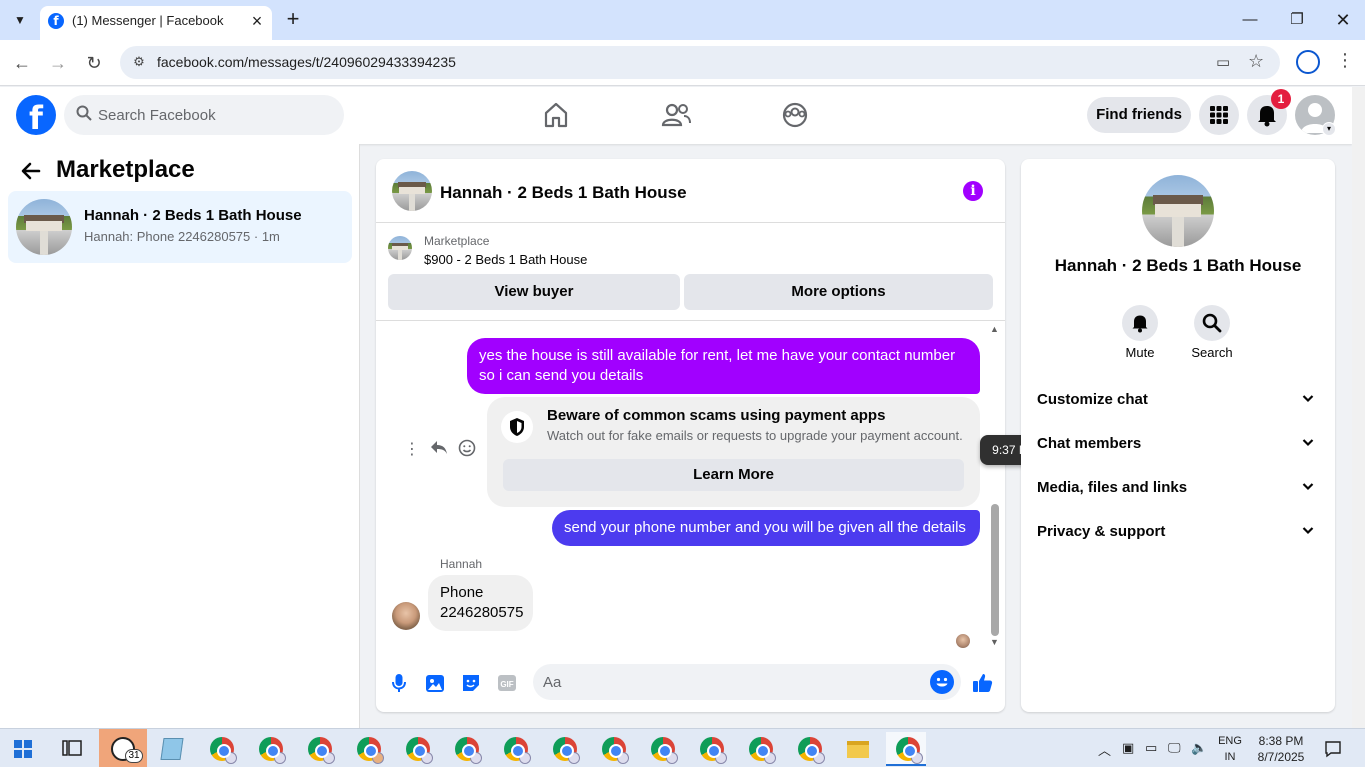 Image resolution: width=1365 pixels, height=767 pixels. I want to click on friends-icon, so click(676, 115).